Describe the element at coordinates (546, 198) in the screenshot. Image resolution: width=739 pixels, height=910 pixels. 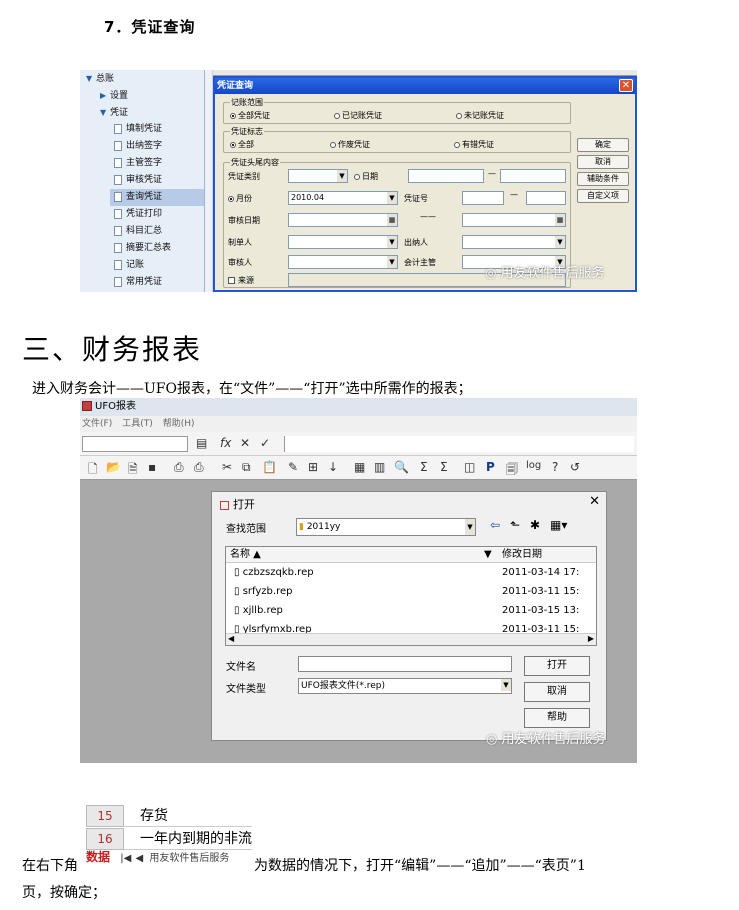
I see `voucher-no-to` at that location.